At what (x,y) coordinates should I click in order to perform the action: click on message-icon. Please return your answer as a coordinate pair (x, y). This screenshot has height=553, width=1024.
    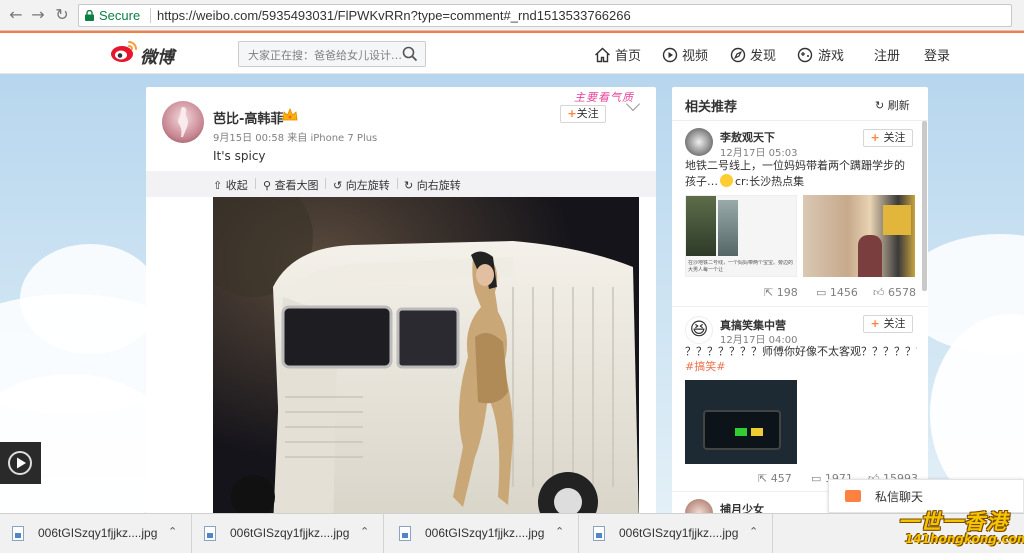
    Looking at the image, I should click on (853, 496).